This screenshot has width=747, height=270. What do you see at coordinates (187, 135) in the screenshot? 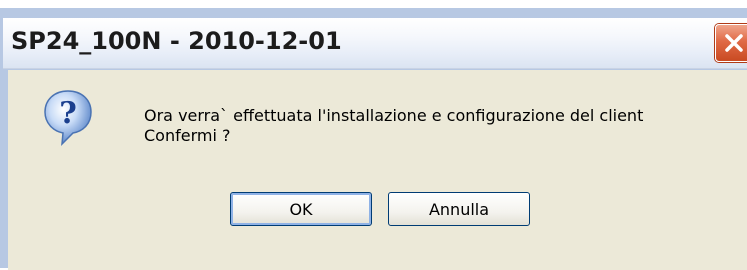
I see `message-line-2: Confermi ?` at bounding box center [187, 135].